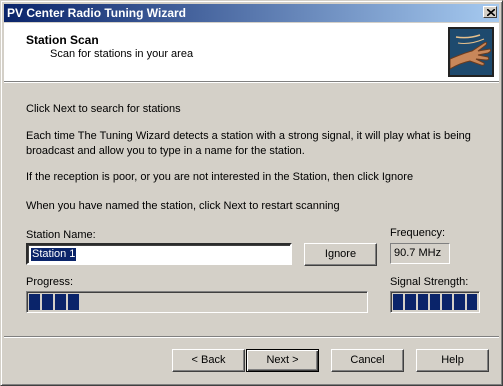 The height and width of the screenshot is (386, 503). What do you see at coordinates (54, 254) in the screenshot?
I see `station-name-value: Station 1` at bounding box center [54, 254].